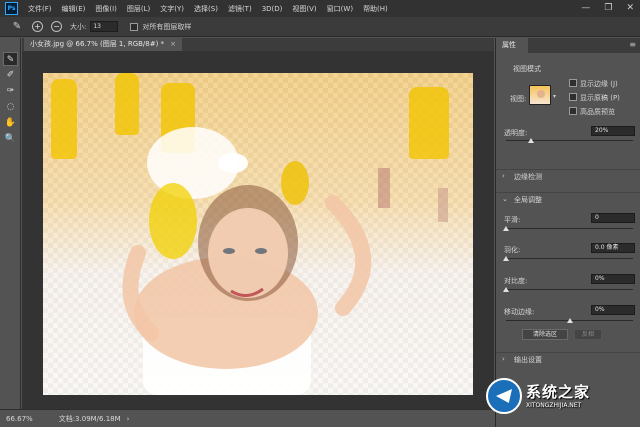 Image resolution: width=640 pixels, height=427 pixels. What do you see at coordinates (588, 334) in the screenshot?
I see `invert-button: 反相` at bounding box center [588, 334].